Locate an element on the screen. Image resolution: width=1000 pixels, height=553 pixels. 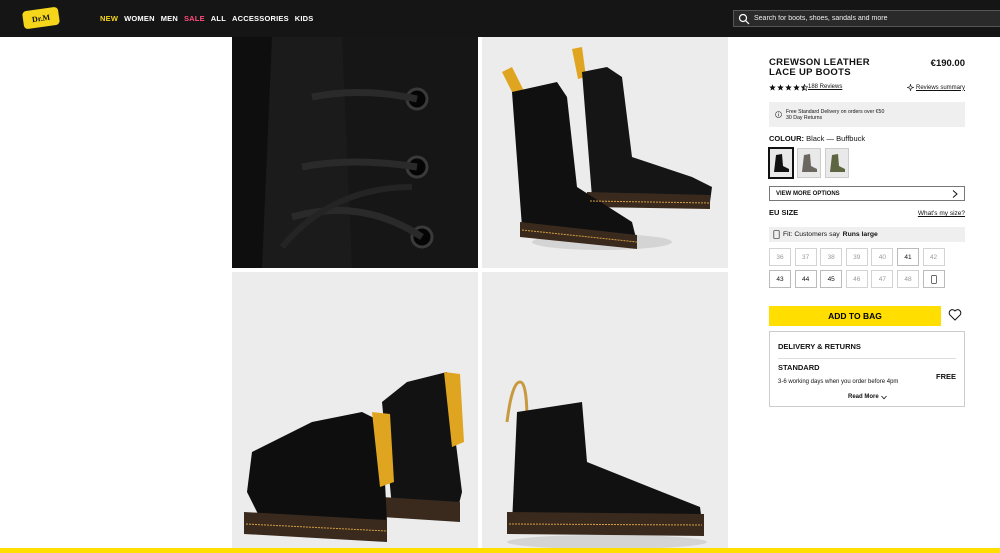
colour-label: COLOUR: Black — Buffbuck is located at coordinates (817, 138).